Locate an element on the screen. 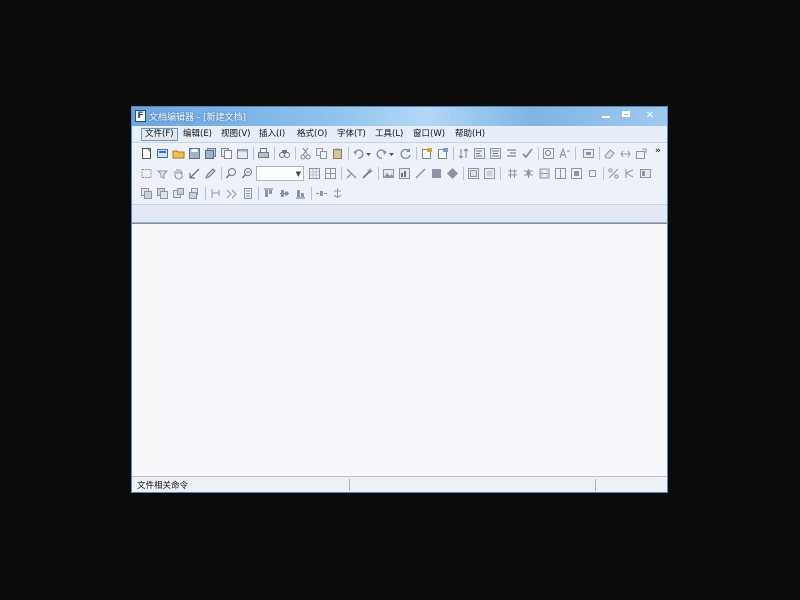  align-middle-icon is located at coordinates (284, 193).